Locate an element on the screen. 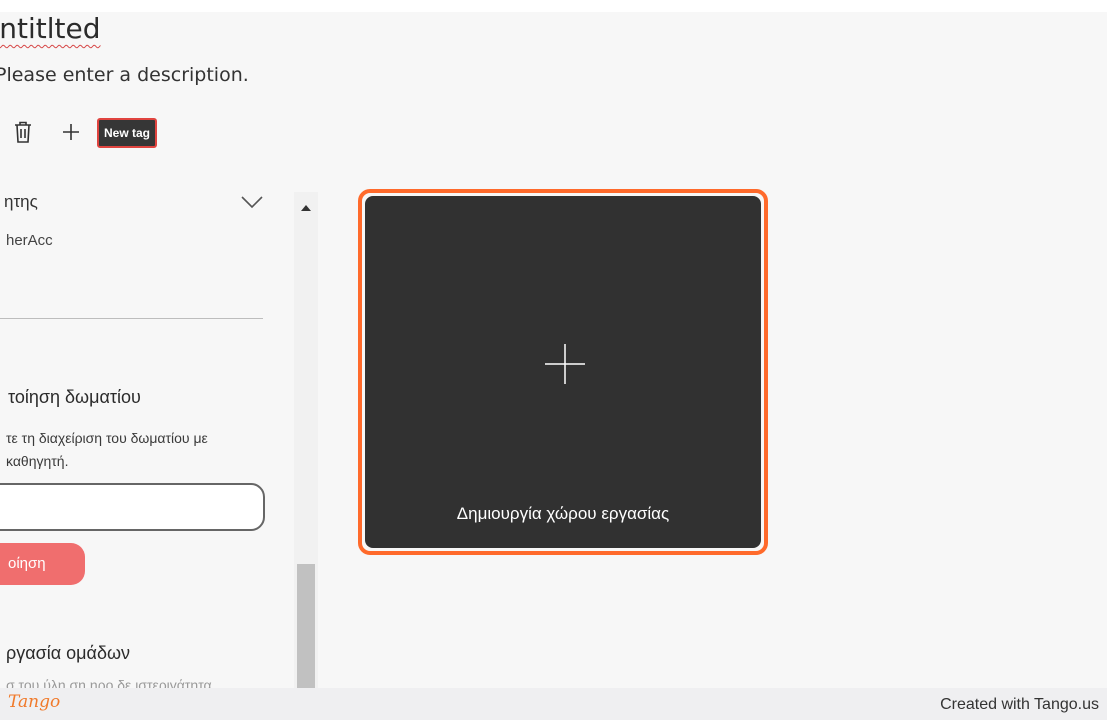  chevron-down-icon is located at coordinates (252, 202).